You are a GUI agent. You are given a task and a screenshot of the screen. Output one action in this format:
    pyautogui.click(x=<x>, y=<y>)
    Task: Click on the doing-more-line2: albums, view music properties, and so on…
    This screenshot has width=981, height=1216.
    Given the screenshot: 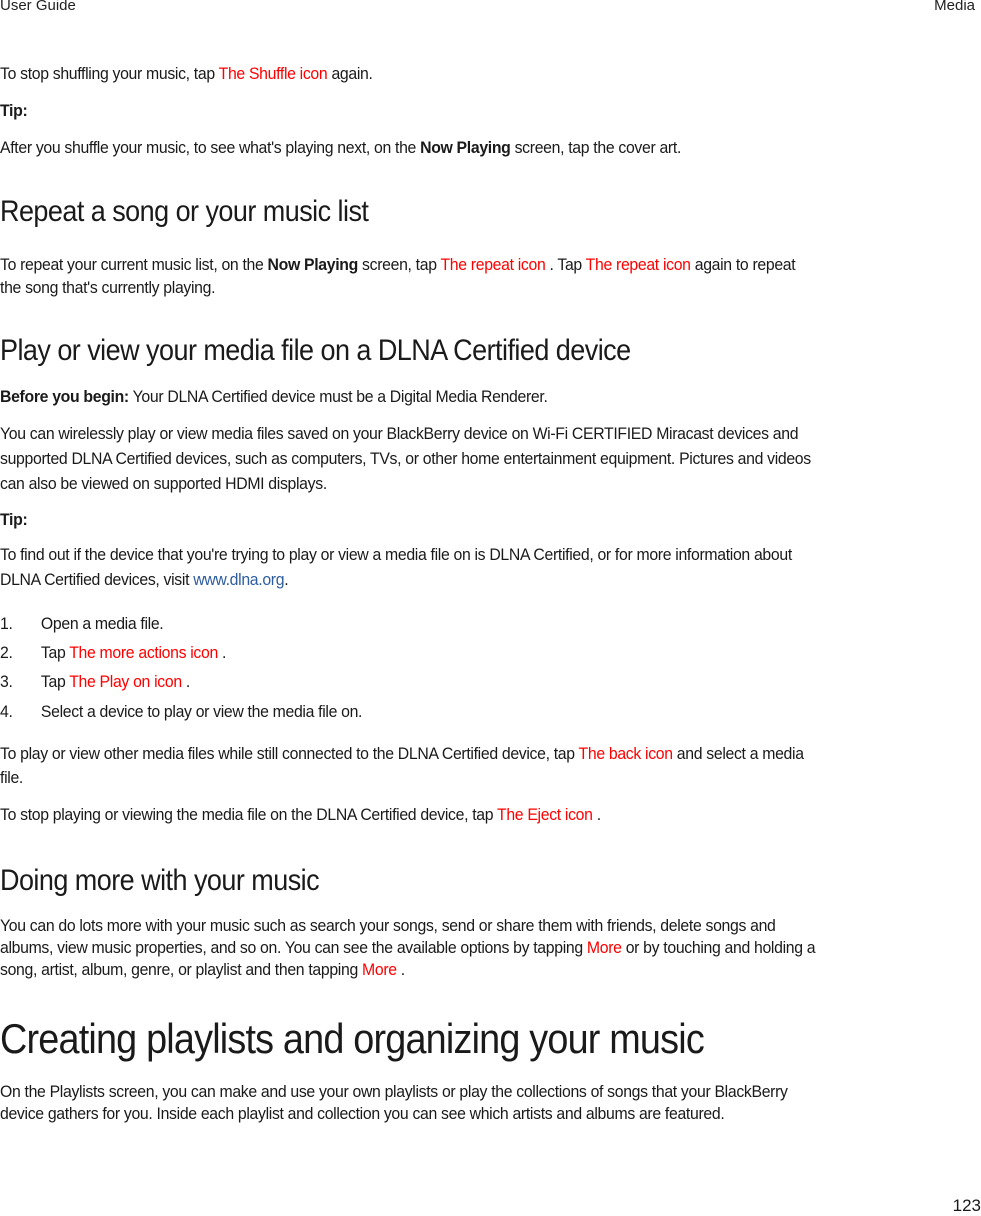 What is the action you would take?
    pyautogui.click(x=408, y=947)
    